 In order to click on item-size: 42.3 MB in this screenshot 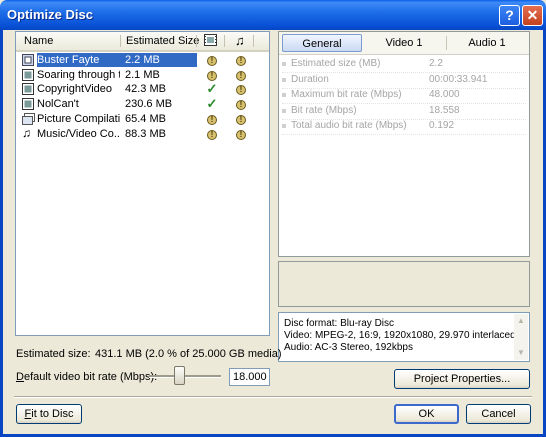, I will do `click(145, 89)`.